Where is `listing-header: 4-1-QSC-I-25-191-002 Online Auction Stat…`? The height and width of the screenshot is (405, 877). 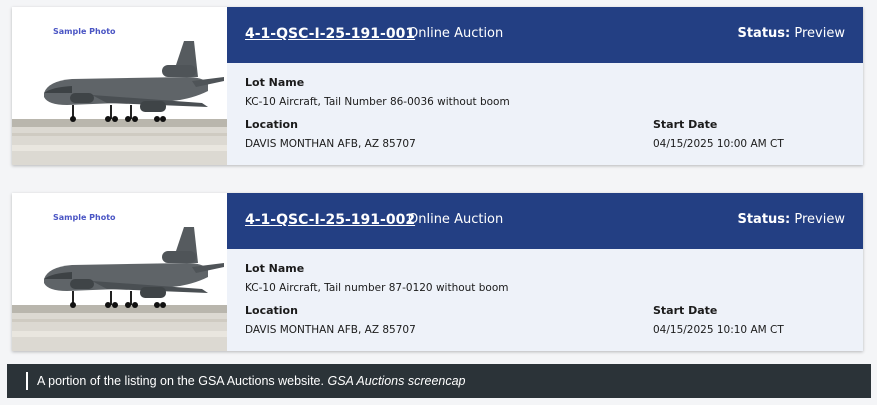 listing-header: 4-1-QSC-I-25-191-002 Online Auction Stat… is located at coordinates (545, 221).